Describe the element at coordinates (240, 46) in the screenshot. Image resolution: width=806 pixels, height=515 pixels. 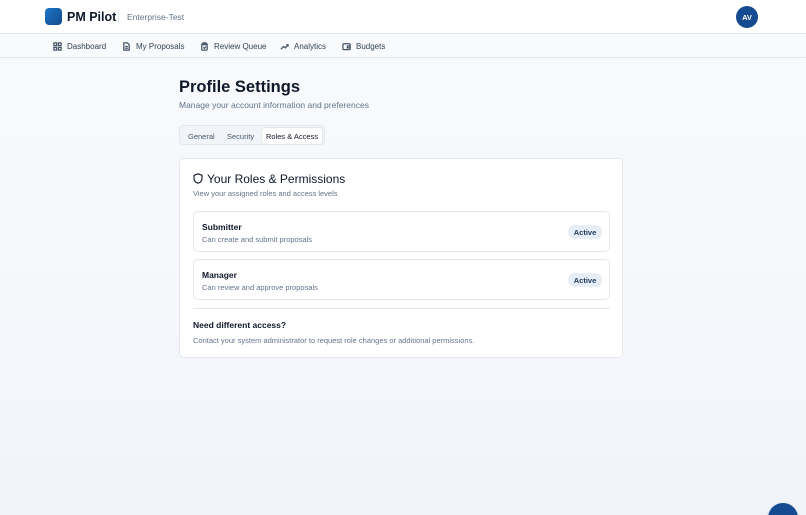
I see `nav-item-label: Review Queue` at that location.